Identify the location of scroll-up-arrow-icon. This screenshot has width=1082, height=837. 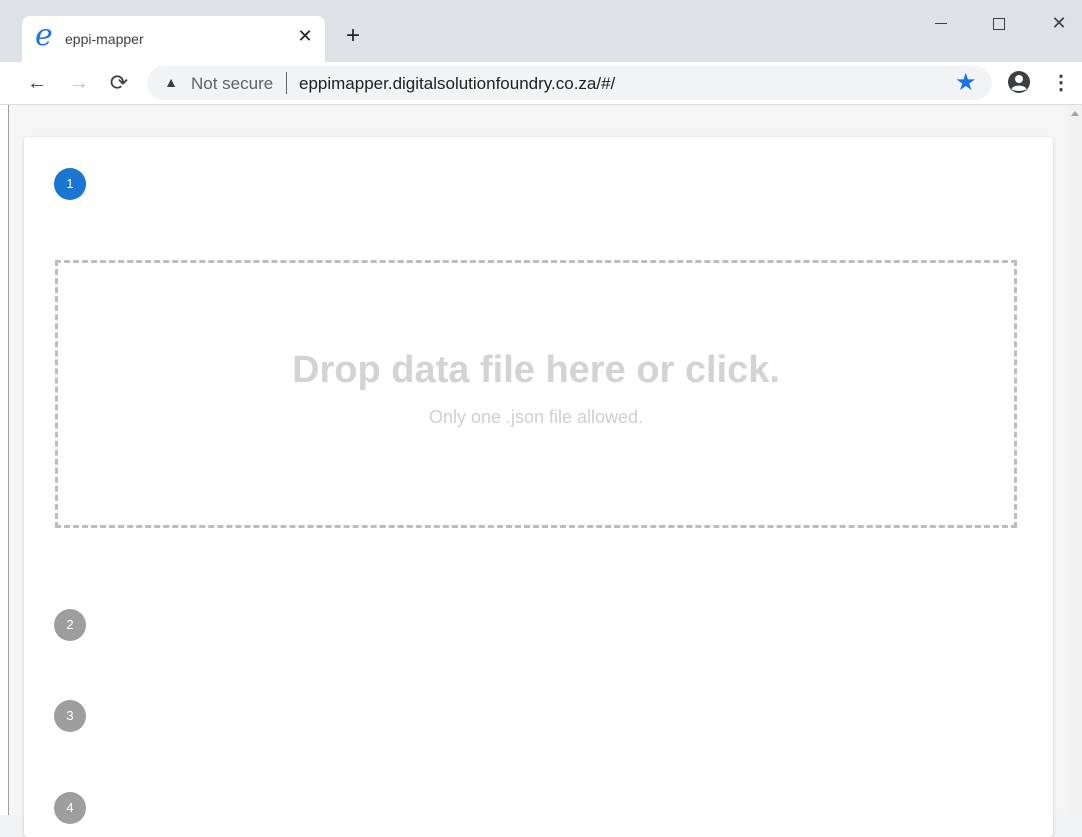
(1075, 113).